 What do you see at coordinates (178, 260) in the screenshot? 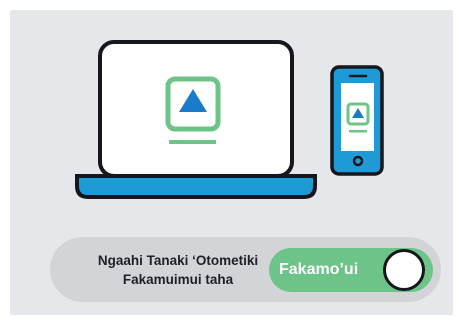
I see `auto-update-label-line: Ngaahi Tanaki ‘Otometiki` at bounding box center [178, 260].